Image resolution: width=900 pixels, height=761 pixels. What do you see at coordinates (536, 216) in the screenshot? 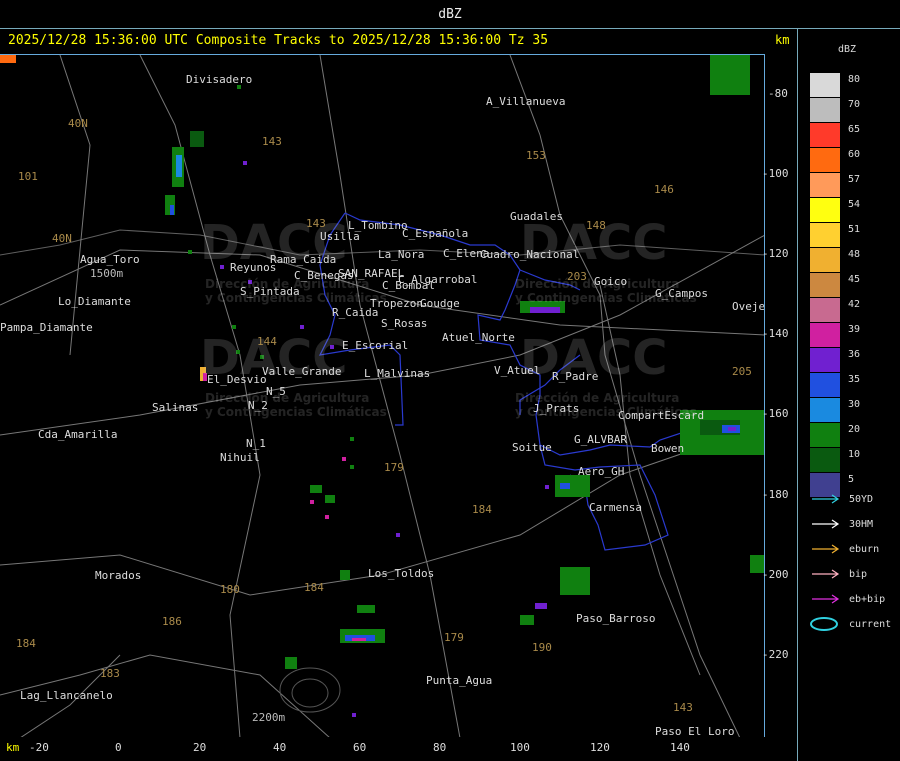
I see `place-label: Guadales` at bounding box center [536, 216].